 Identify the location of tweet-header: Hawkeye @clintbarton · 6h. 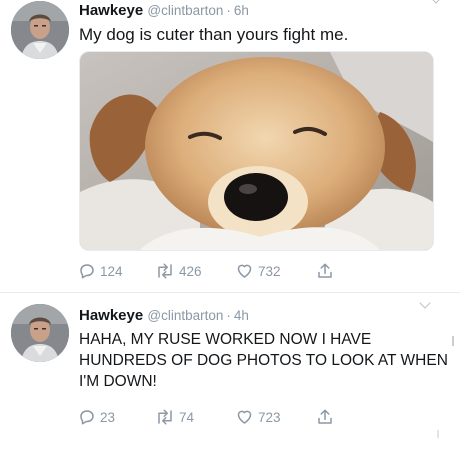
(164, 10).